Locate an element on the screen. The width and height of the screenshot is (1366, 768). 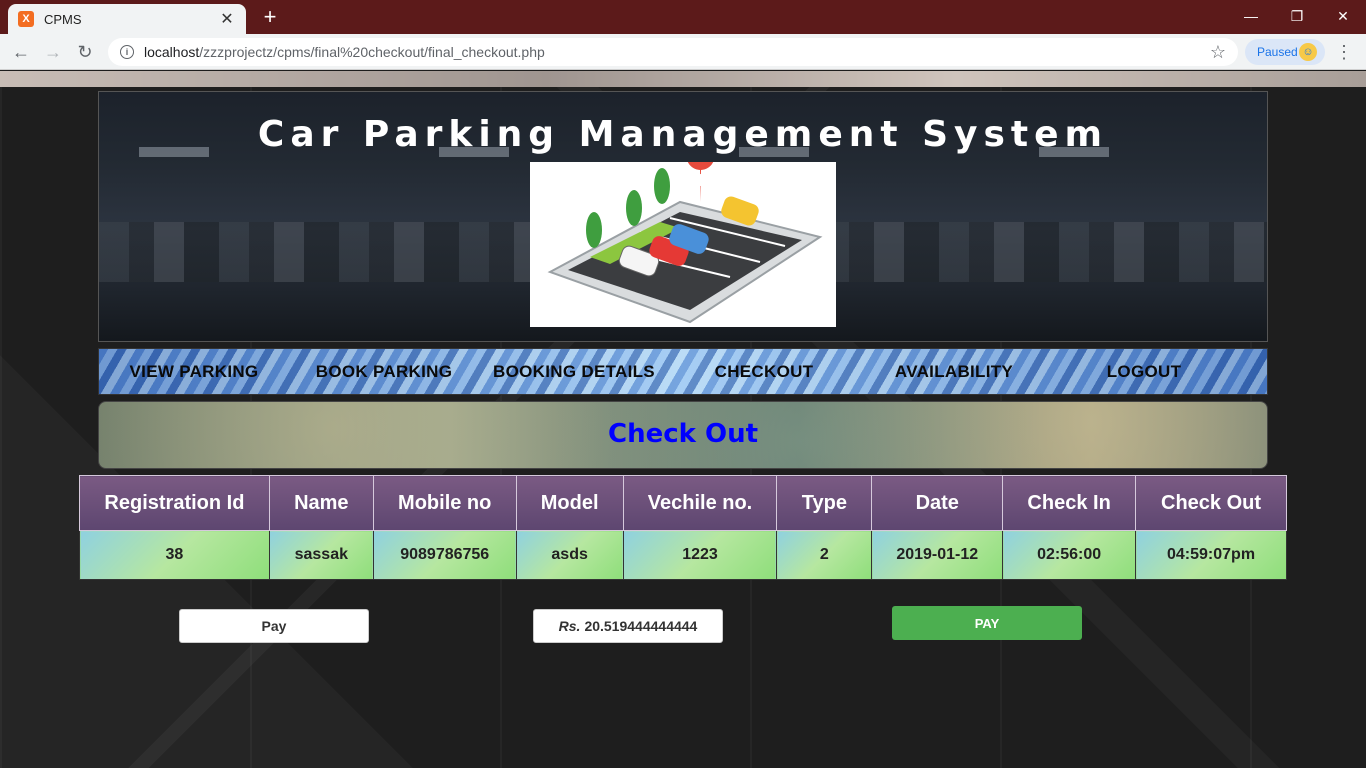
col-vehicle-no: Vechile no. is located at coordinates (700, 503).